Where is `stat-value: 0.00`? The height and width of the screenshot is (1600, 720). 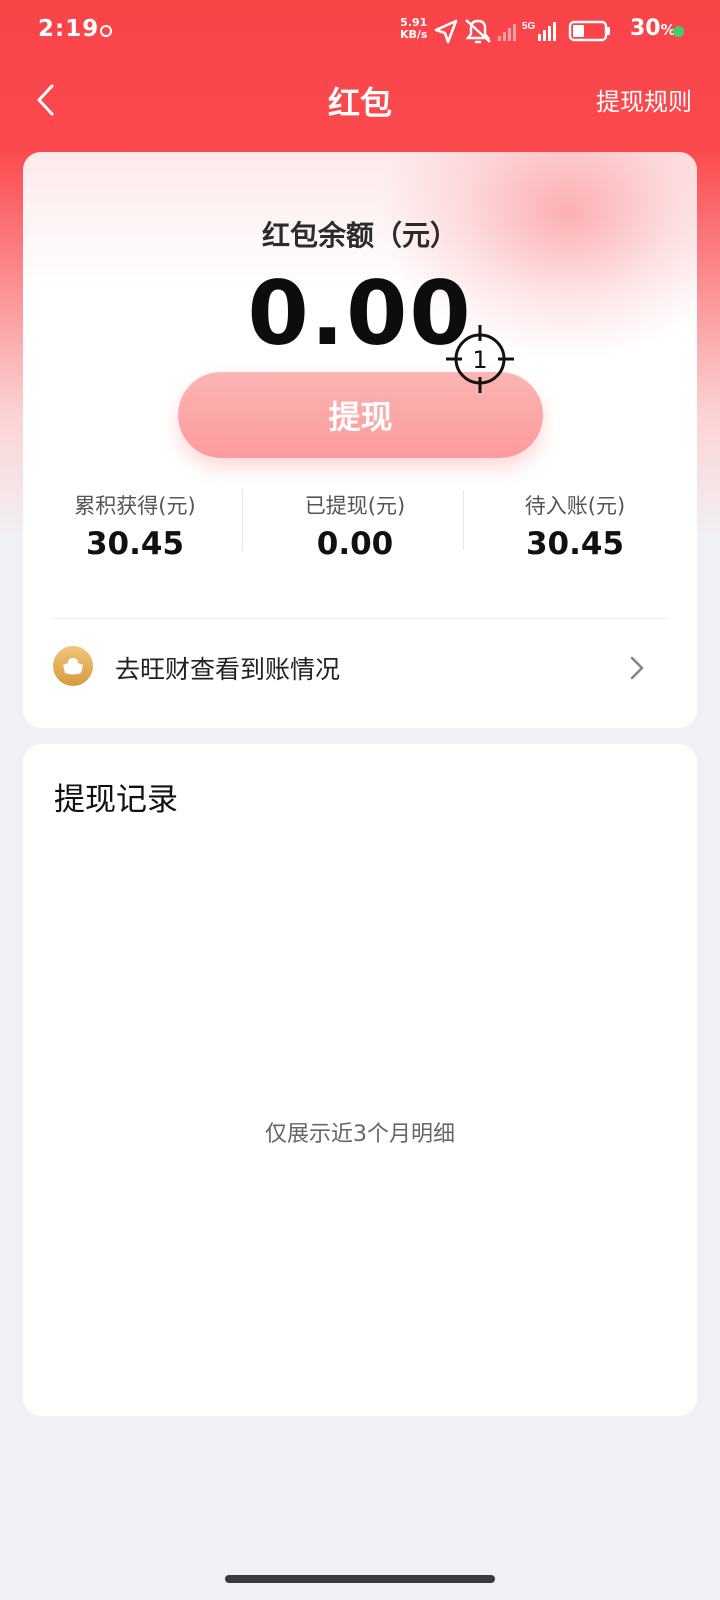
stat-value: 0.00 is located at coordinates (355, 544).